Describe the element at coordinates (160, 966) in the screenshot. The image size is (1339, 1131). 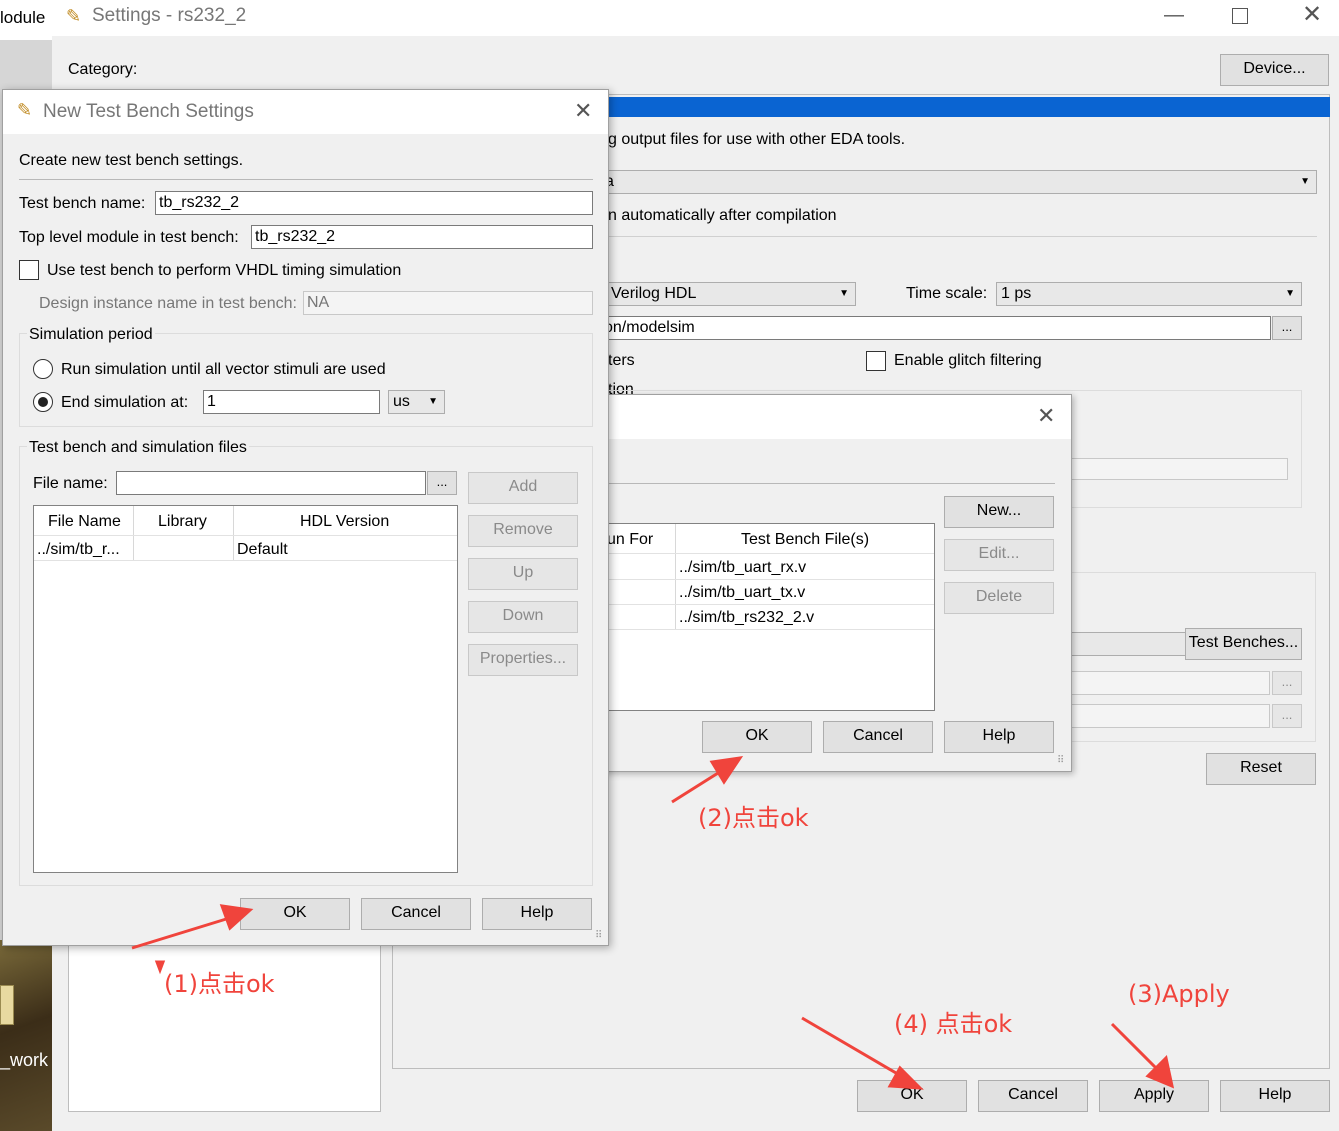
I see `arrow-1-tail-tick` at that location.